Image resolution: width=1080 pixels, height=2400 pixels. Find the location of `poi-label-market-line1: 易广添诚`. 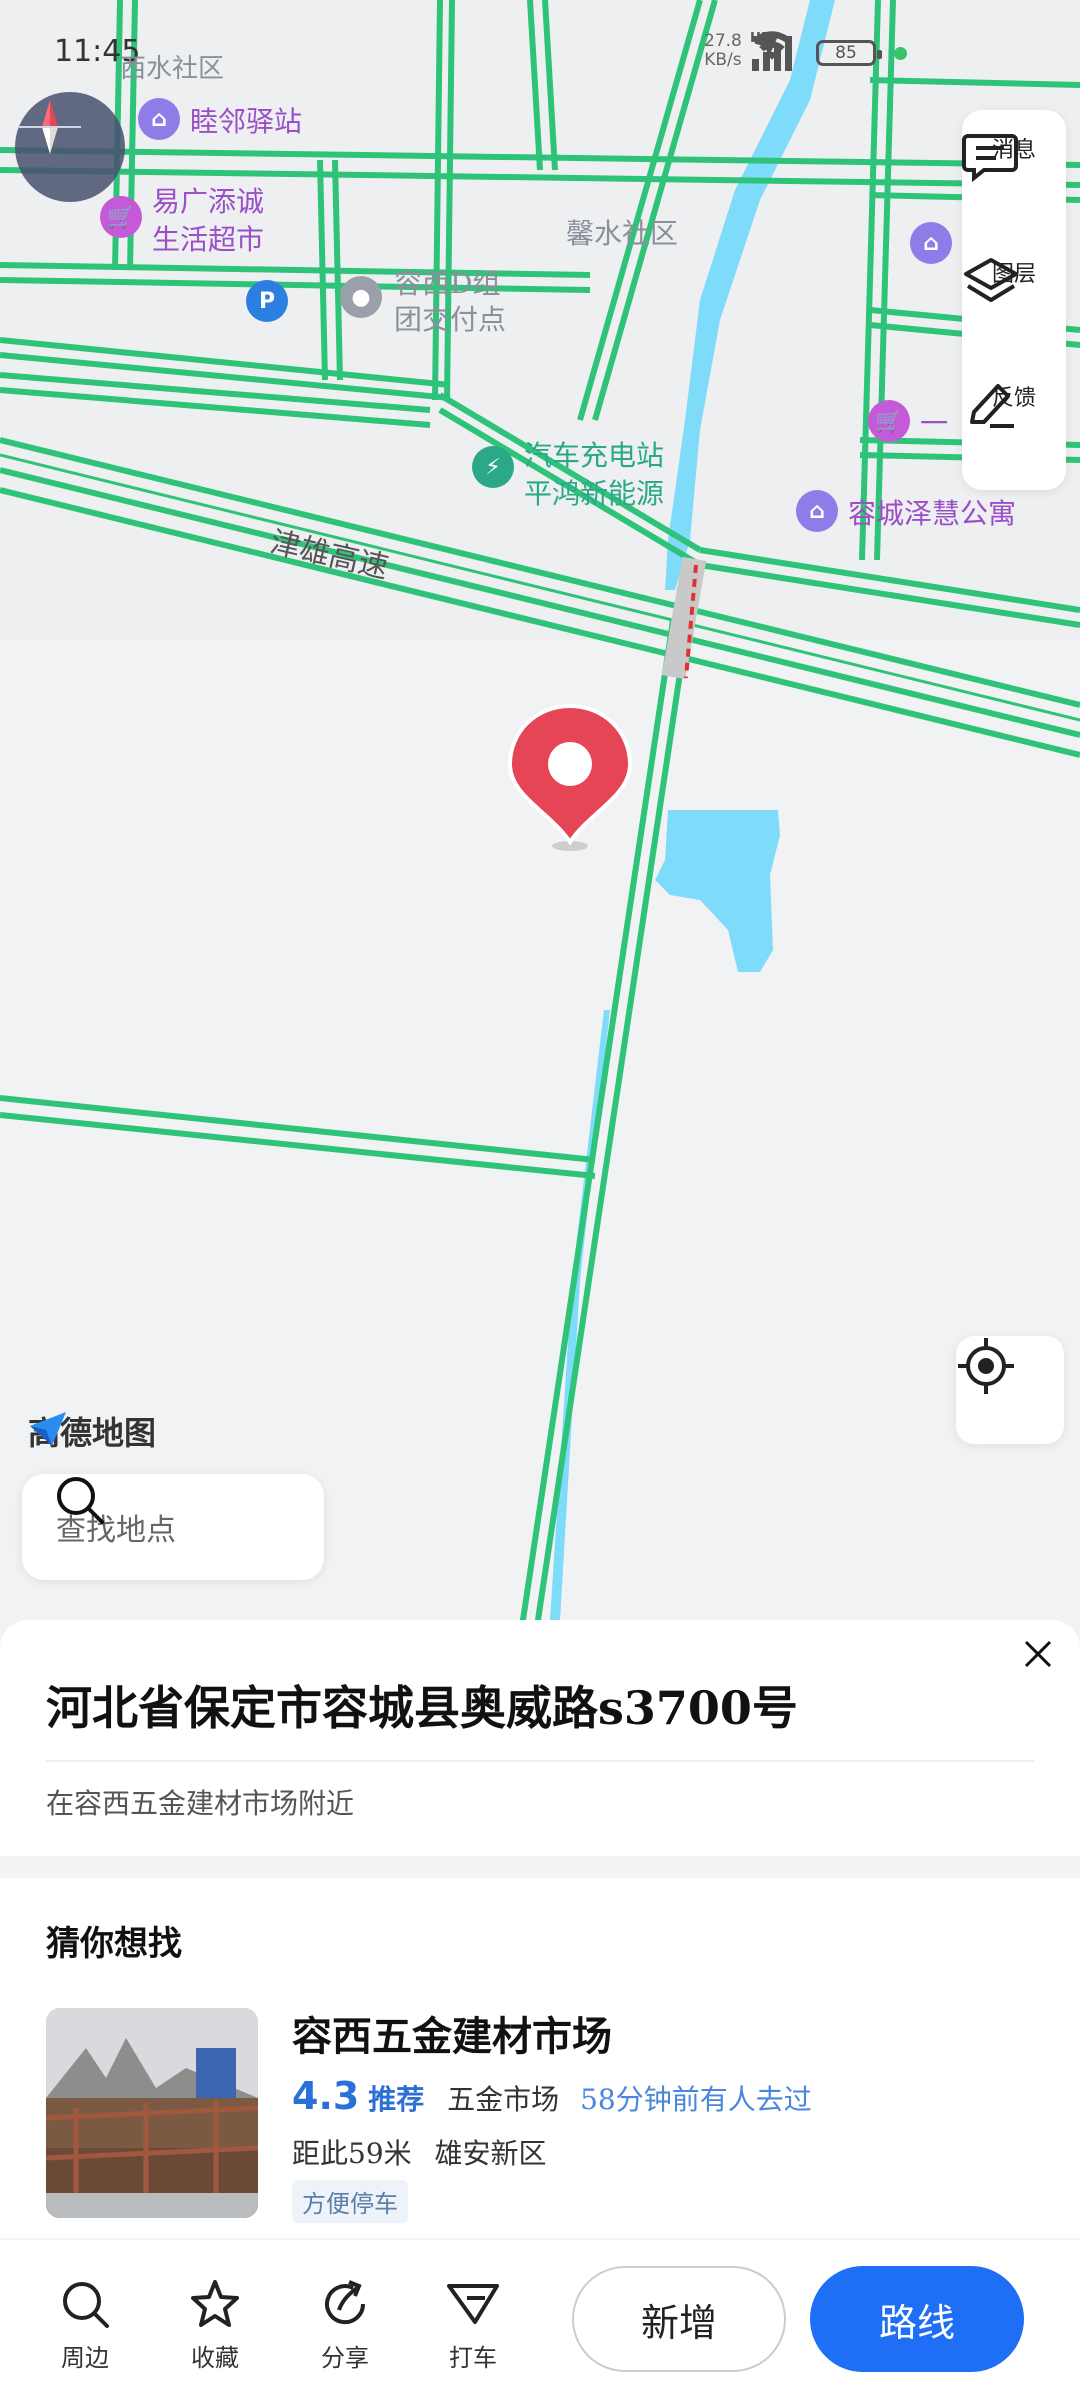

poi-label-market-line1: 易广添诚 is located at coordinates (208, 200).